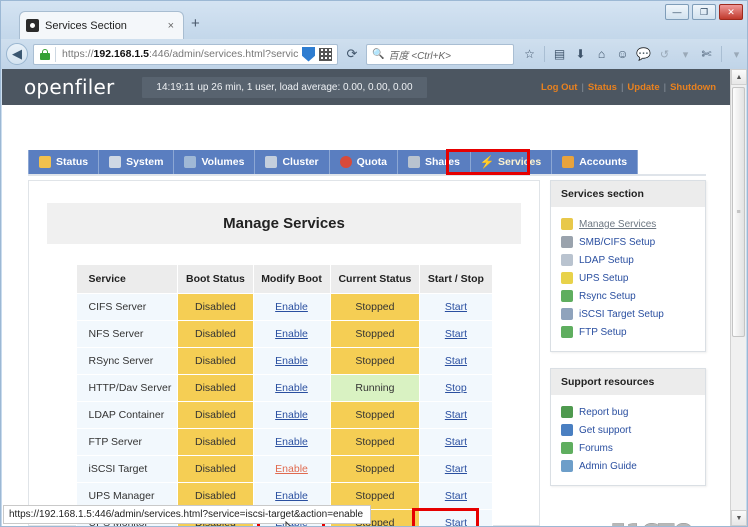  Describe the element at coordinates (693, 87) in the screenshot. I see `shutdown-link: Shutdown` at that location.